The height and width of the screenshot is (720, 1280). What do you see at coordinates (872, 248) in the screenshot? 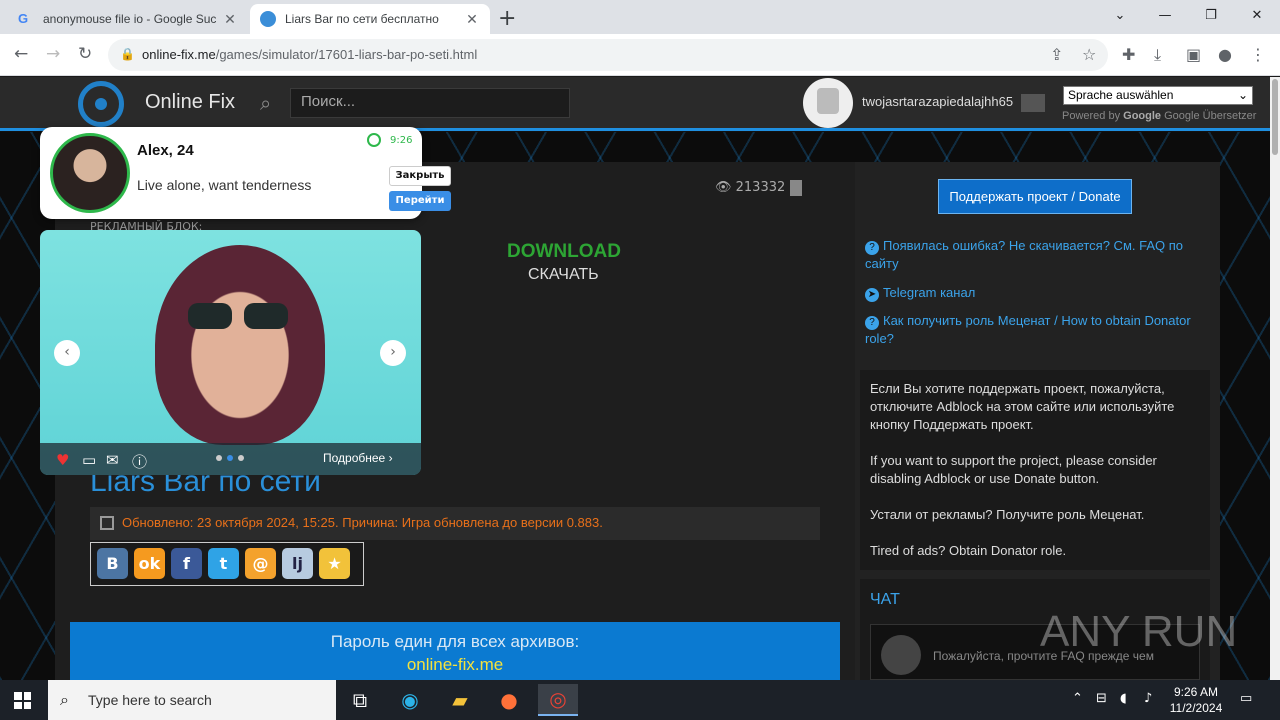
I see `question-icon: ?` at bounding box center [872, 248].